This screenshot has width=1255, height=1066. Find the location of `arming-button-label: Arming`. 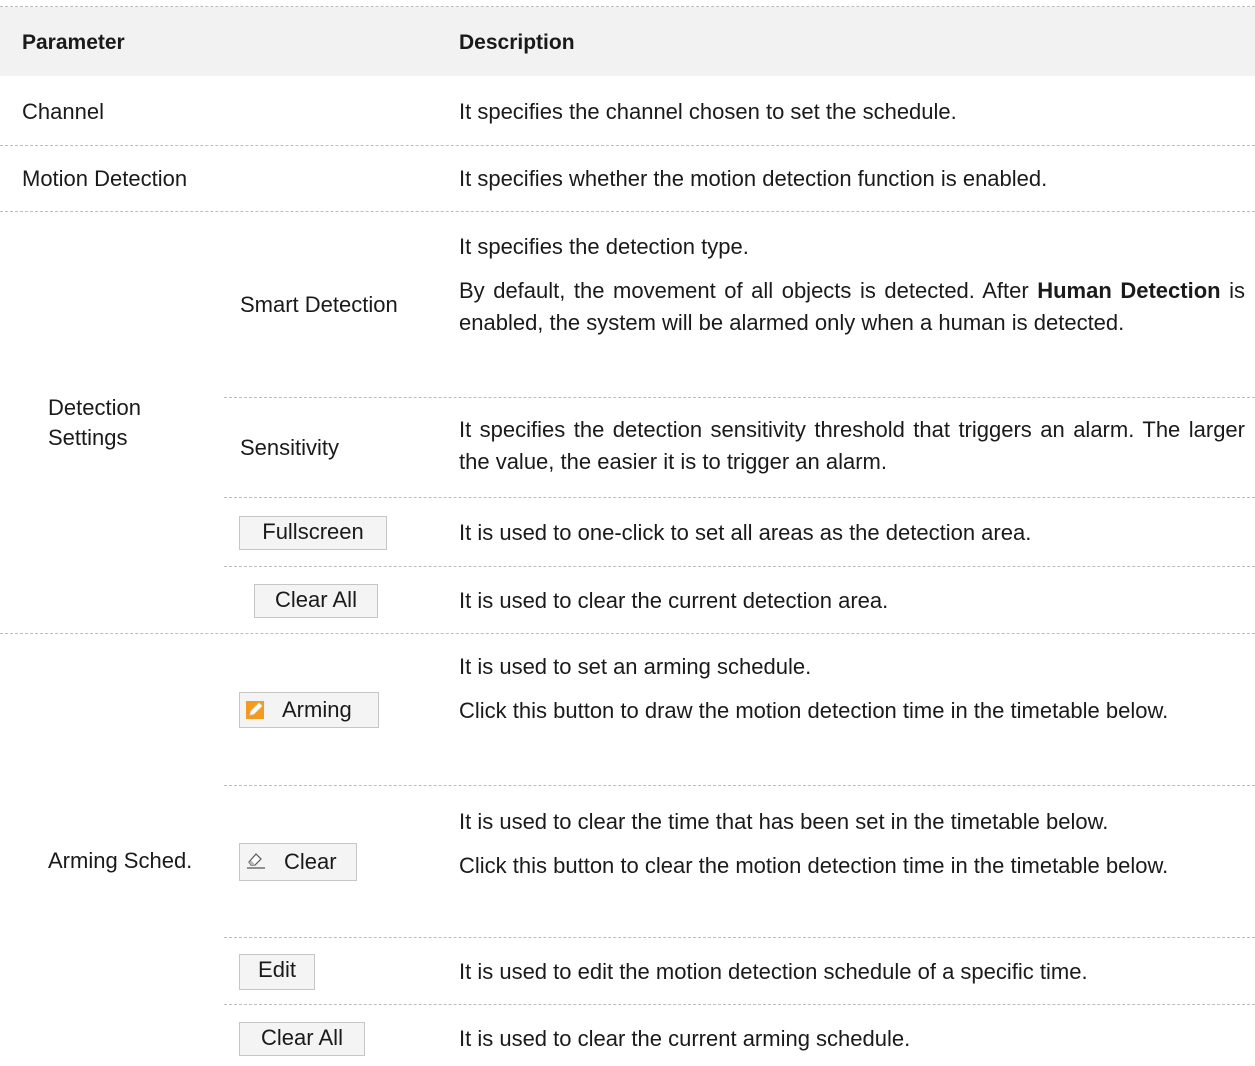

arming-button-label: Arming is located at coordinates (317, 709).